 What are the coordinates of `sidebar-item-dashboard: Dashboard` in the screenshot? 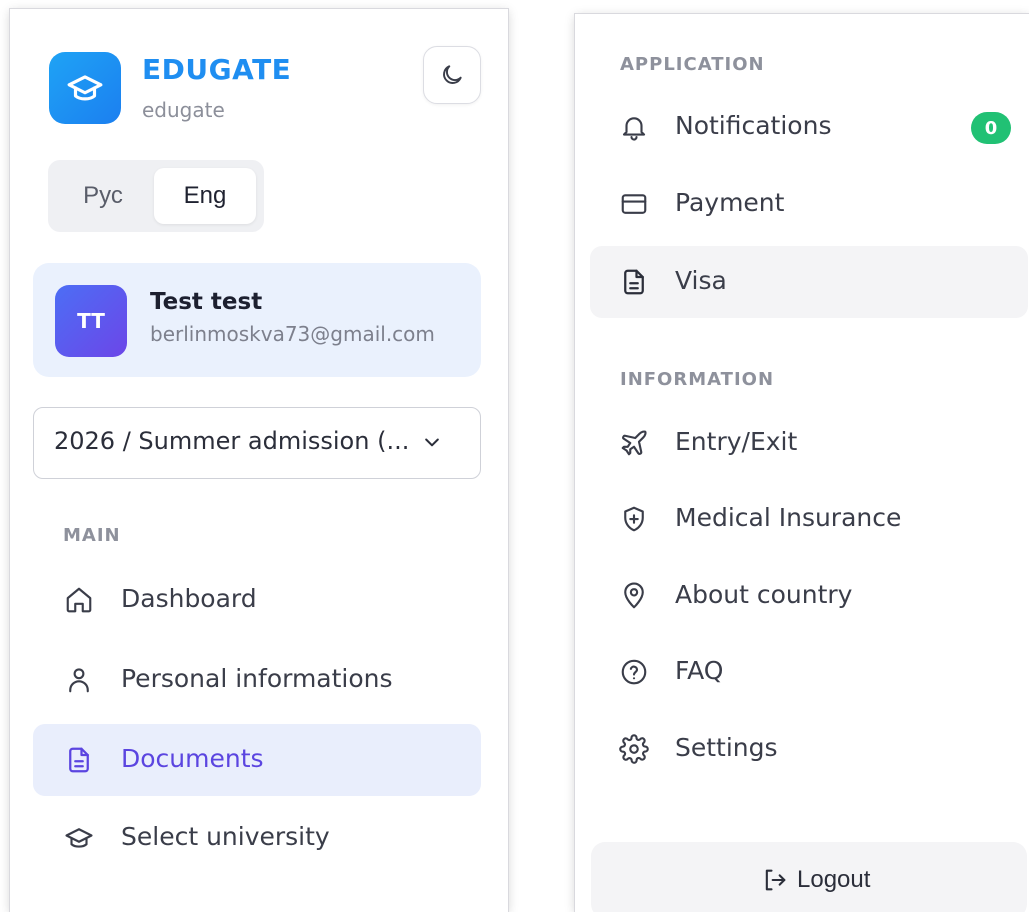 It's located at (257, 600).